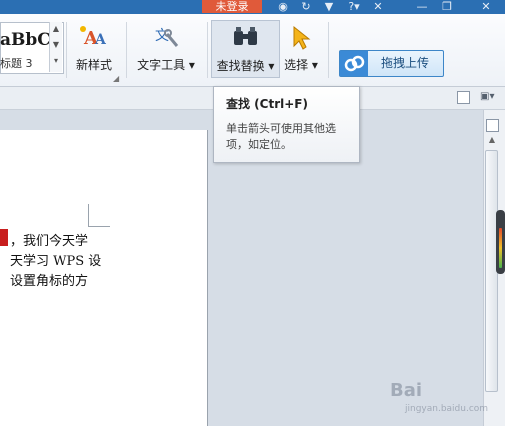  I want to click on document-line: 设置角标的方, so click(49, 279).